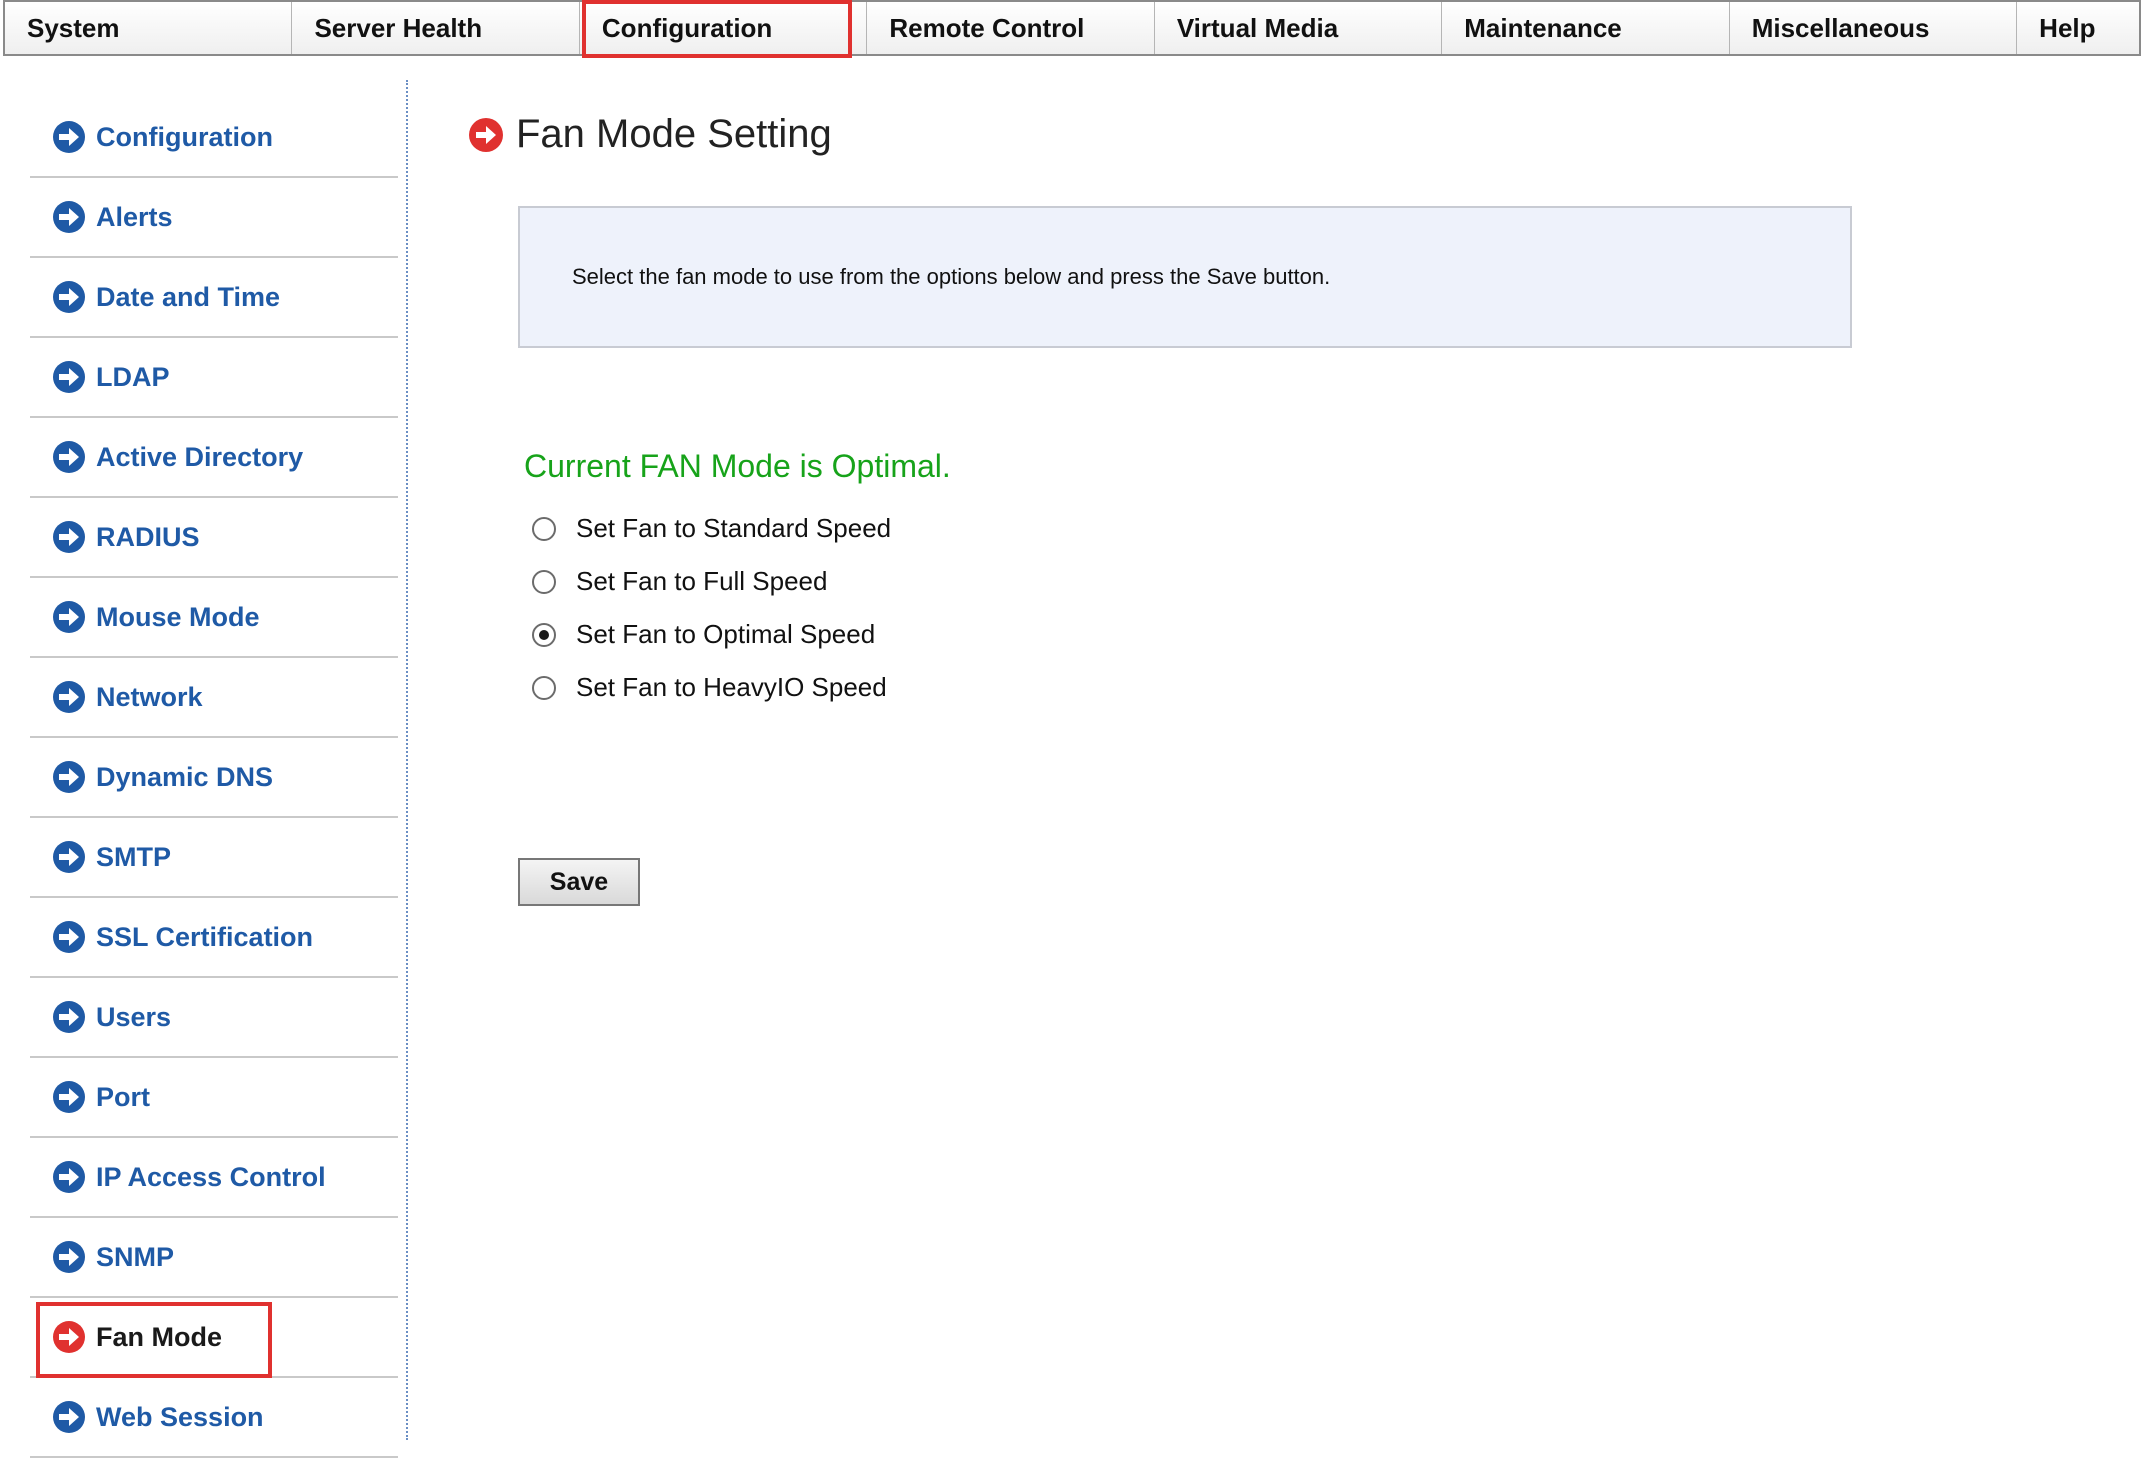 This screenshot has width=2144, height=1458. I want to click on tab-help: Help, so click(2078, 28).